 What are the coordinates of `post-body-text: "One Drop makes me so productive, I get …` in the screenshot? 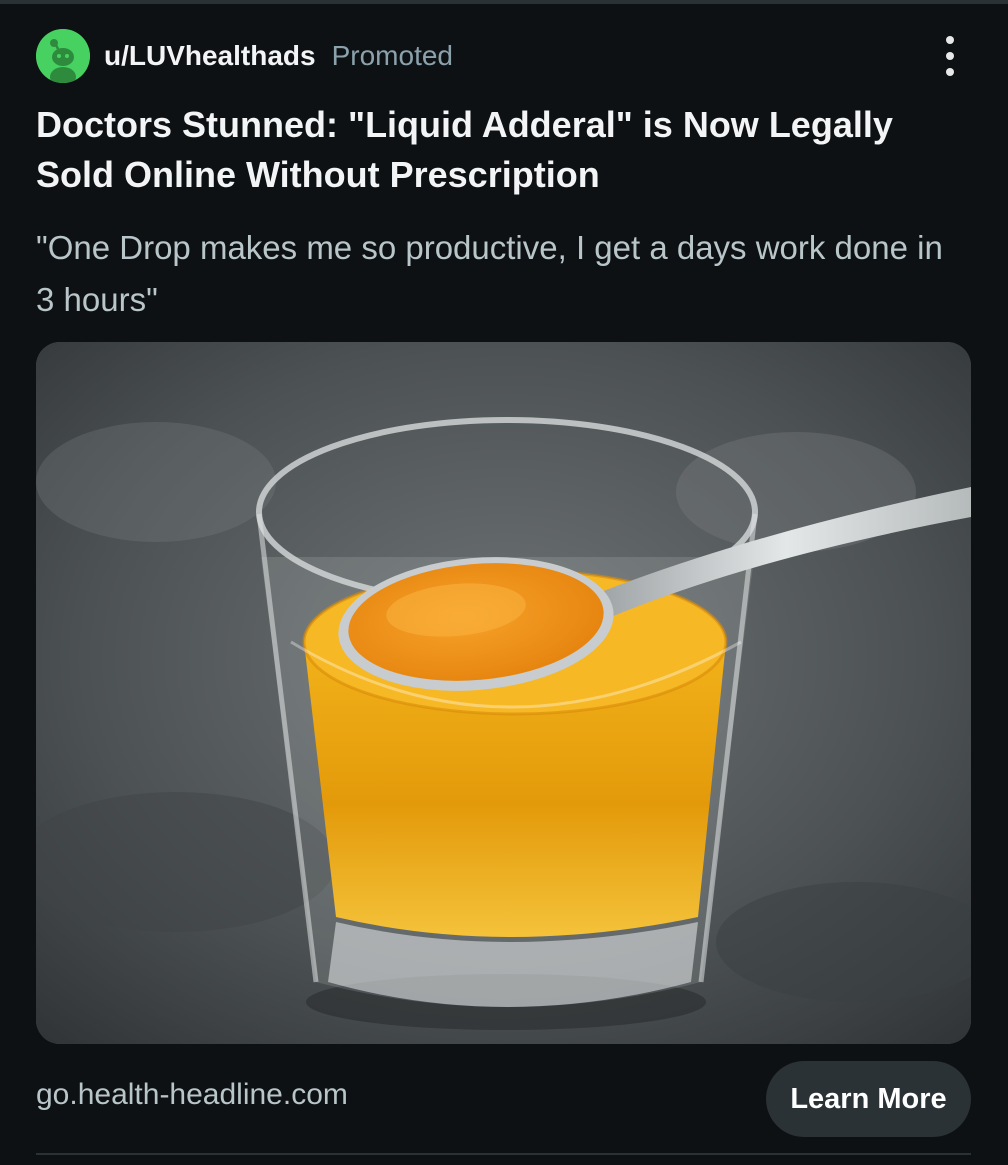 It's located at (489, 273).